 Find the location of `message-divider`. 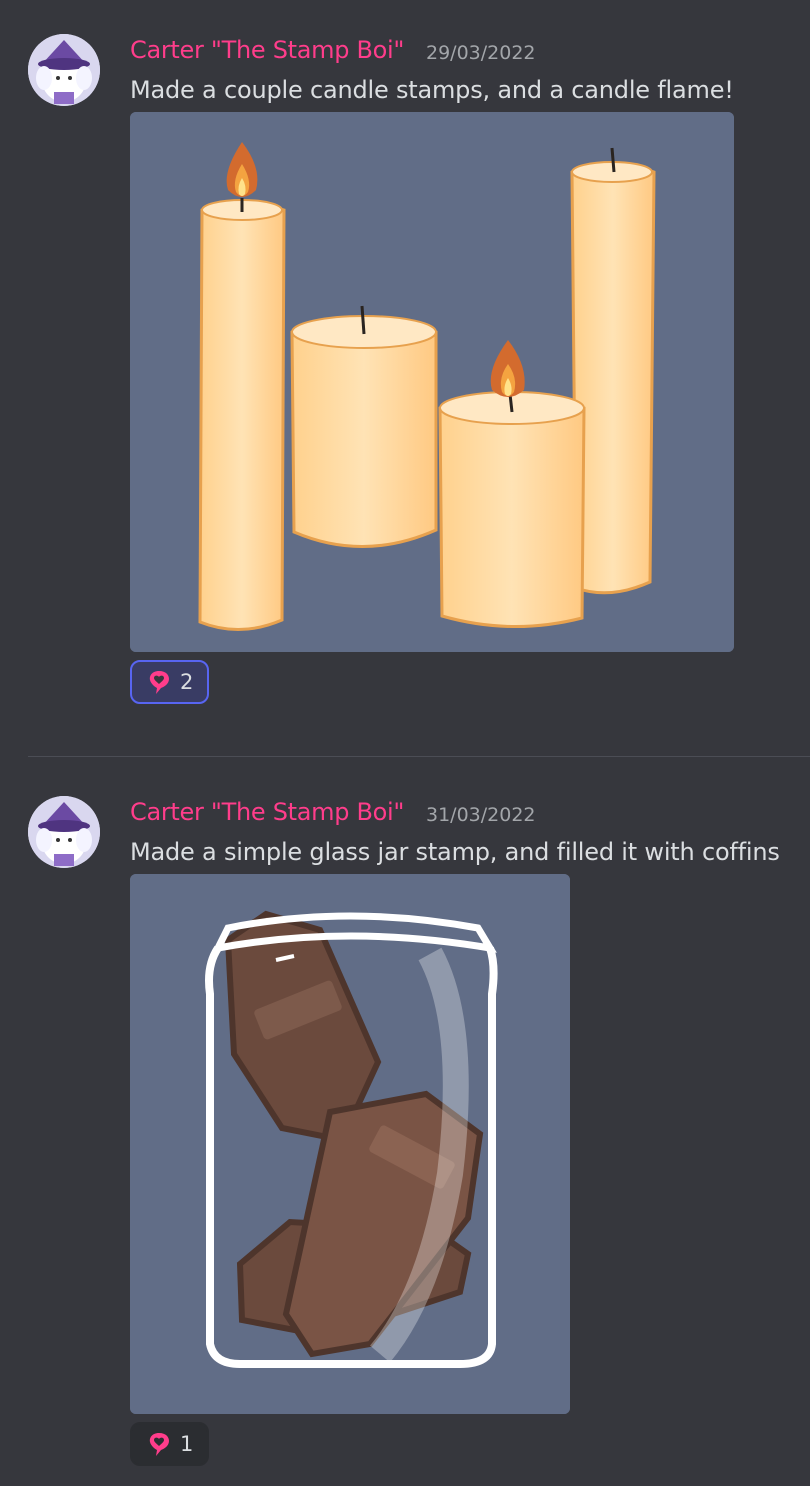

message-divider is located at coordinates (419, 756).